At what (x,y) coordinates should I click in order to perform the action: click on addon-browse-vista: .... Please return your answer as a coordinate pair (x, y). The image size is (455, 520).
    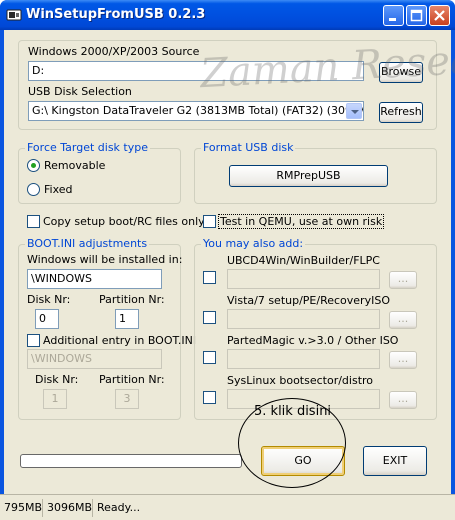
    Looking at the image, I should click on (403, 320).